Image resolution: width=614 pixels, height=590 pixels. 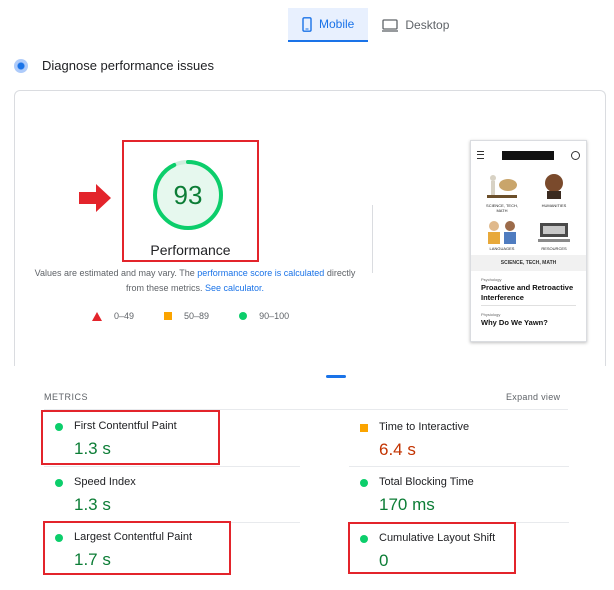 What do you see at coordinates (474, 497) in the screenshot?
I see `metric-total-blocking-time: Total Blocking Time 170 ms` at bounding box center [474, 497].